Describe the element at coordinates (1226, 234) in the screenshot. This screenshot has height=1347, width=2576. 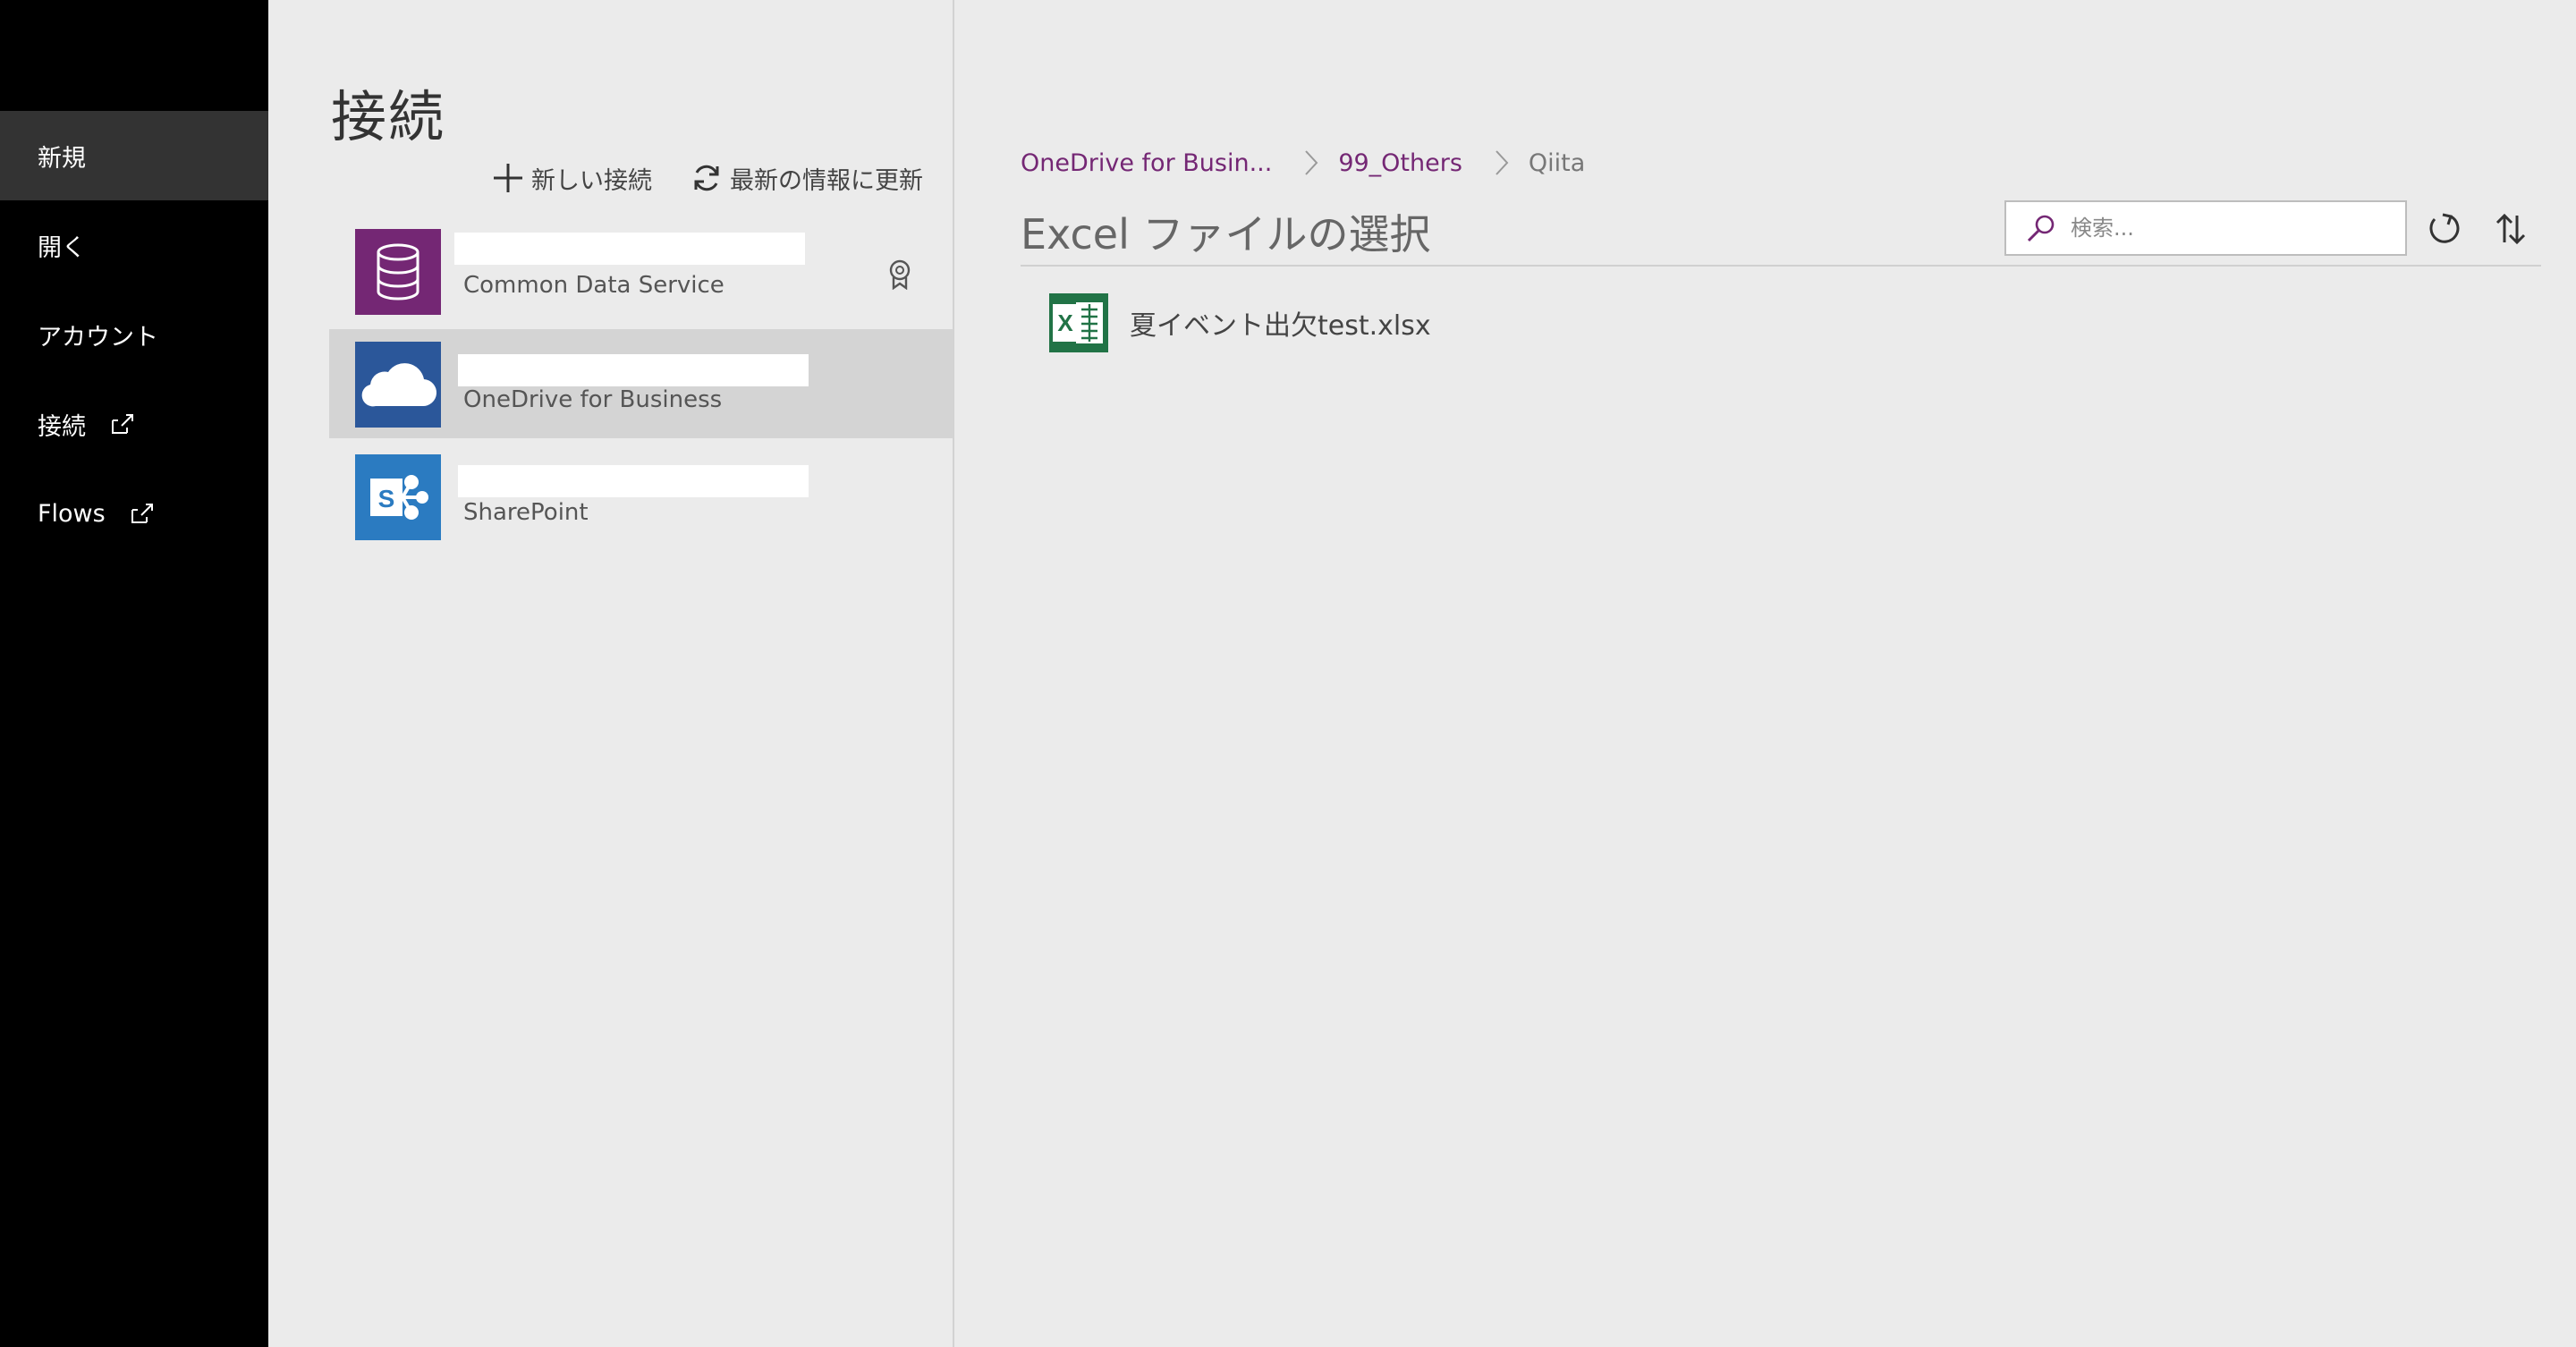
I see `picker-title: Excel ファイルの選択` at that location.